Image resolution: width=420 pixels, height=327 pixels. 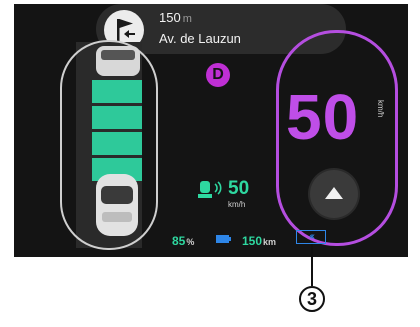 What do you see at coordinates (237, 204) in the screenshot?
I see `speed-limit-unit: km/h` at bounding box center [237, 204].